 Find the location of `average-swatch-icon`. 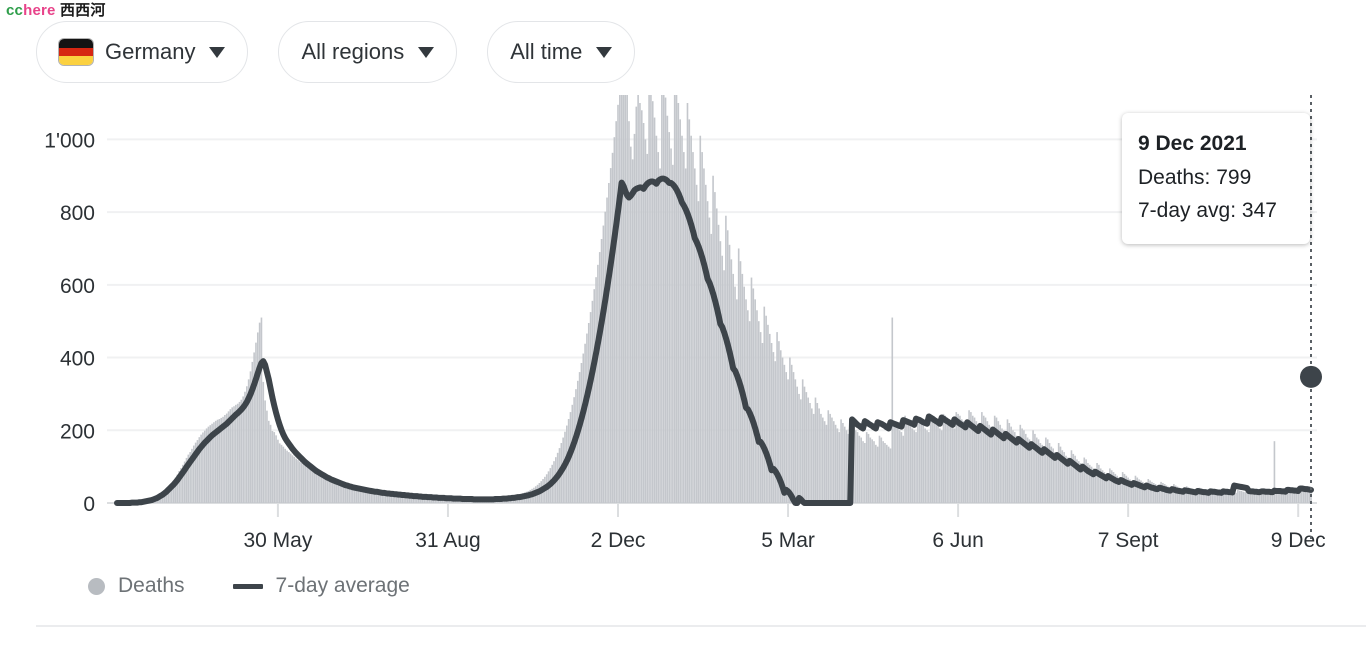

average-swatch-icon is located at coordinates (247, 586).